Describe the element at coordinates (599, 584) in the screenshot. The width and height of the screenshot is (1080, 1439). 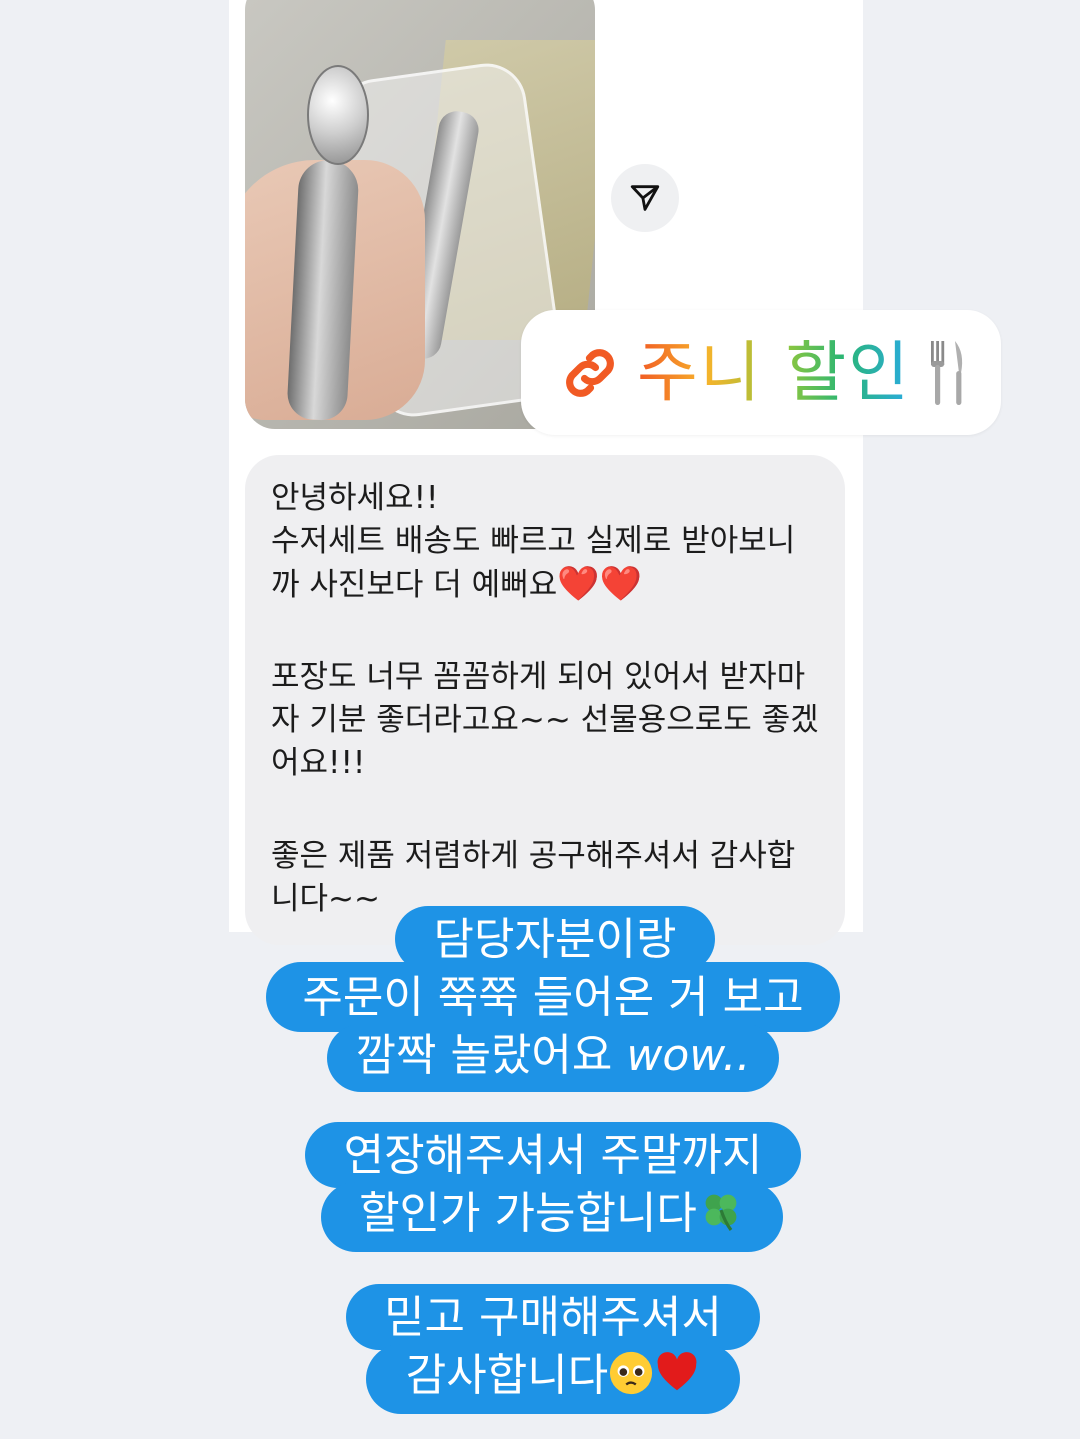
I see `heart-emojis: ❤️❤️` at that location.